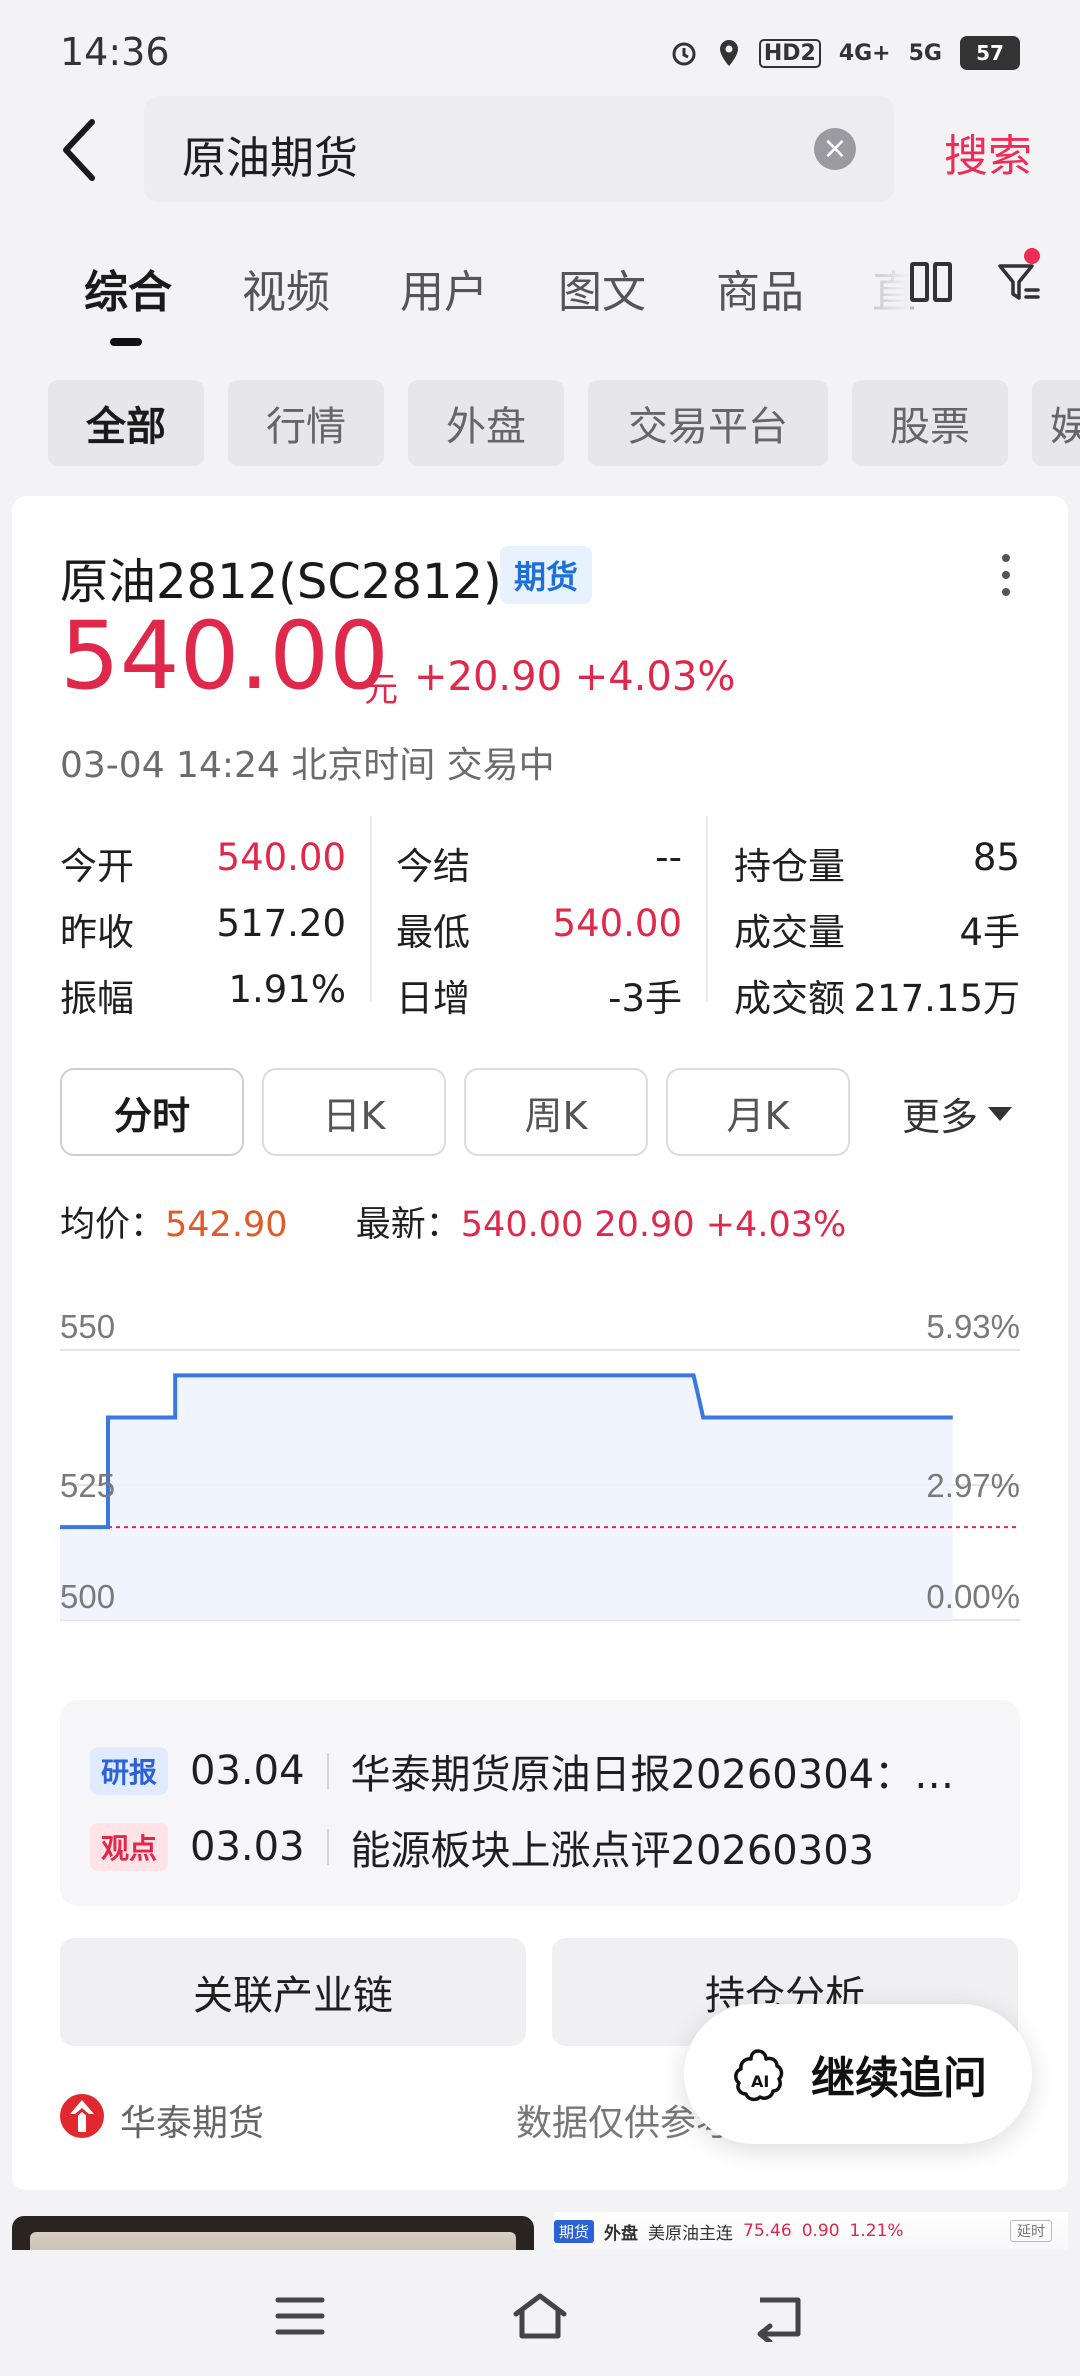 The image size is (1080, 2376). Describe the element at coordinates (989, 932) in the screenshot. I see `stat-volume-value: 4手` at that location.